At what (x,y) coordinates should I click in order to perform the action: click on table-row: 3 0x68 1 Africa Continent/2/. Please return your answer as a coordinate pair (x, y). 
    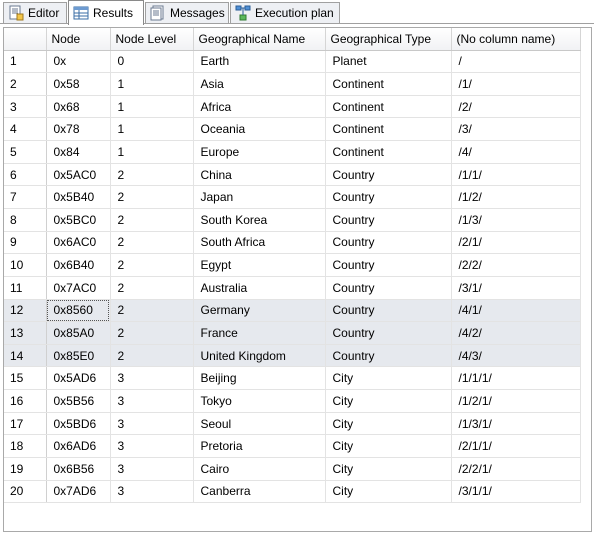
    Looking at the image, I should click on (292, 107).